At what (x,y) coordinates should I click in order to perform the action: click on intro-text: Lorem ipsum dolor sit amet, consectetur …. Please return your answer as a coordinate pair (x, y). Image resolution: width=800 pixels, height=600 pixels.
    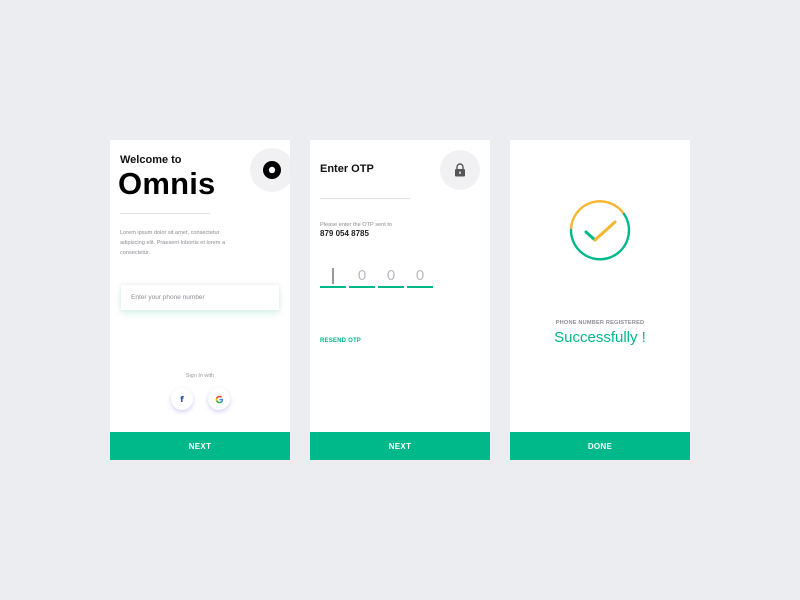
    Looking at the image, I should click on (173, 243).